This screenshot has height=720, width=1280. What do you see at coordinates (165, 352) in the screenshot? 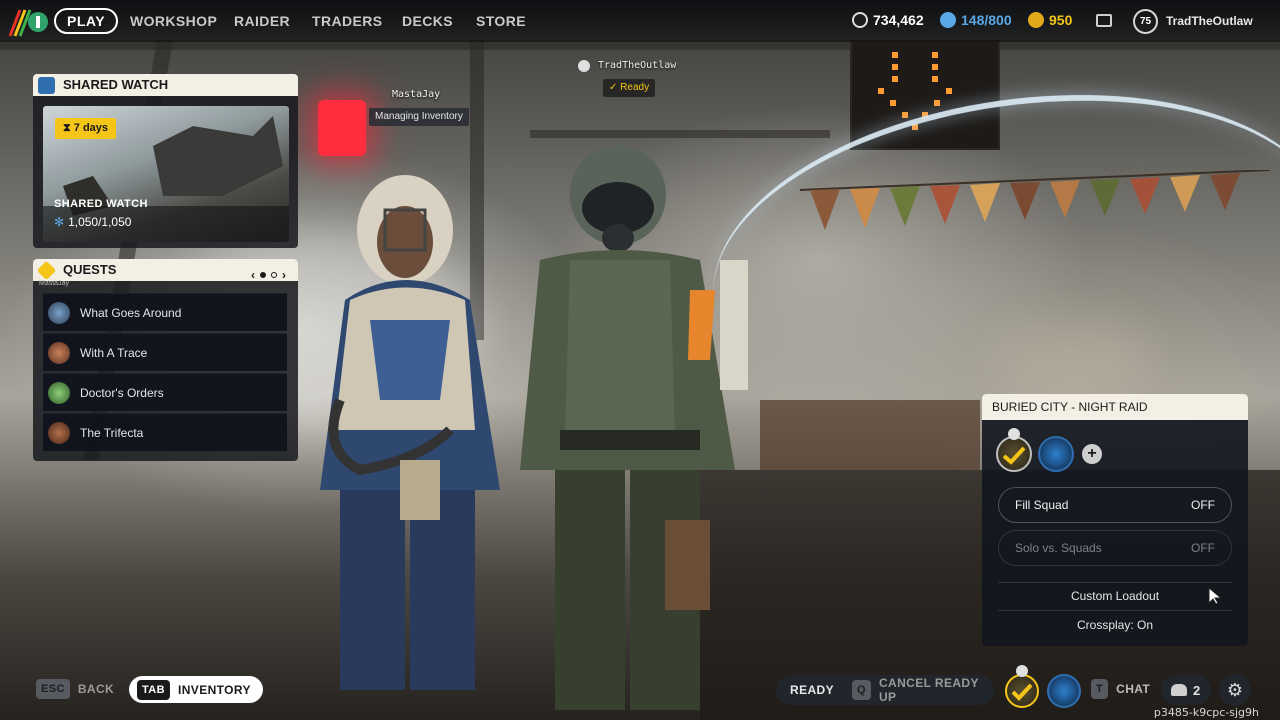
I see `quest-item: With A Trace` at bounding box center [165, 352].